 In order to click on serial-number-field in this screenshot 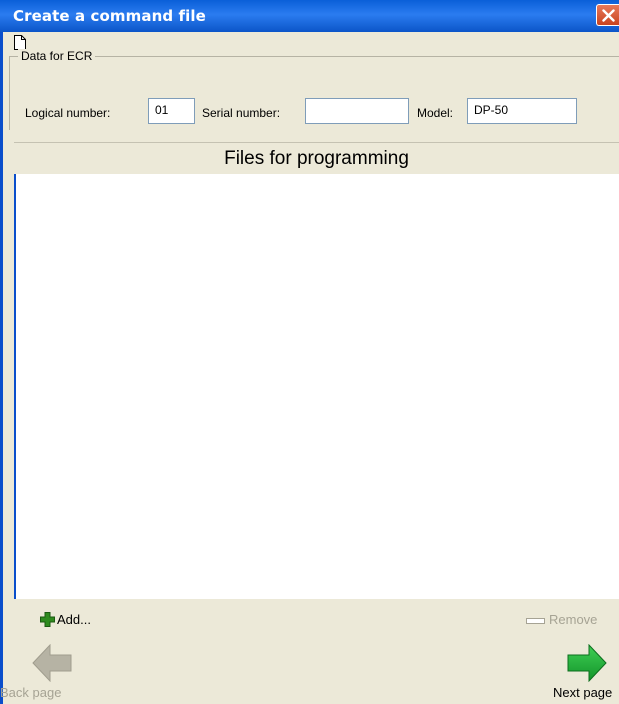, I will do `click(357, 111)`.